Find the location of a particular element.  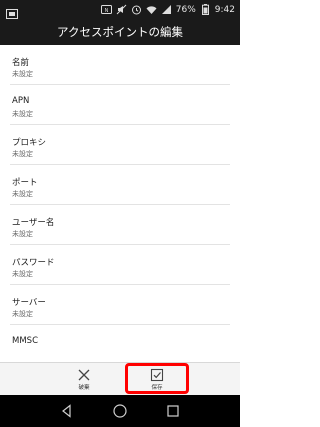

list-item-password: パスワード 未設定 is located at coordinates (120, 265).